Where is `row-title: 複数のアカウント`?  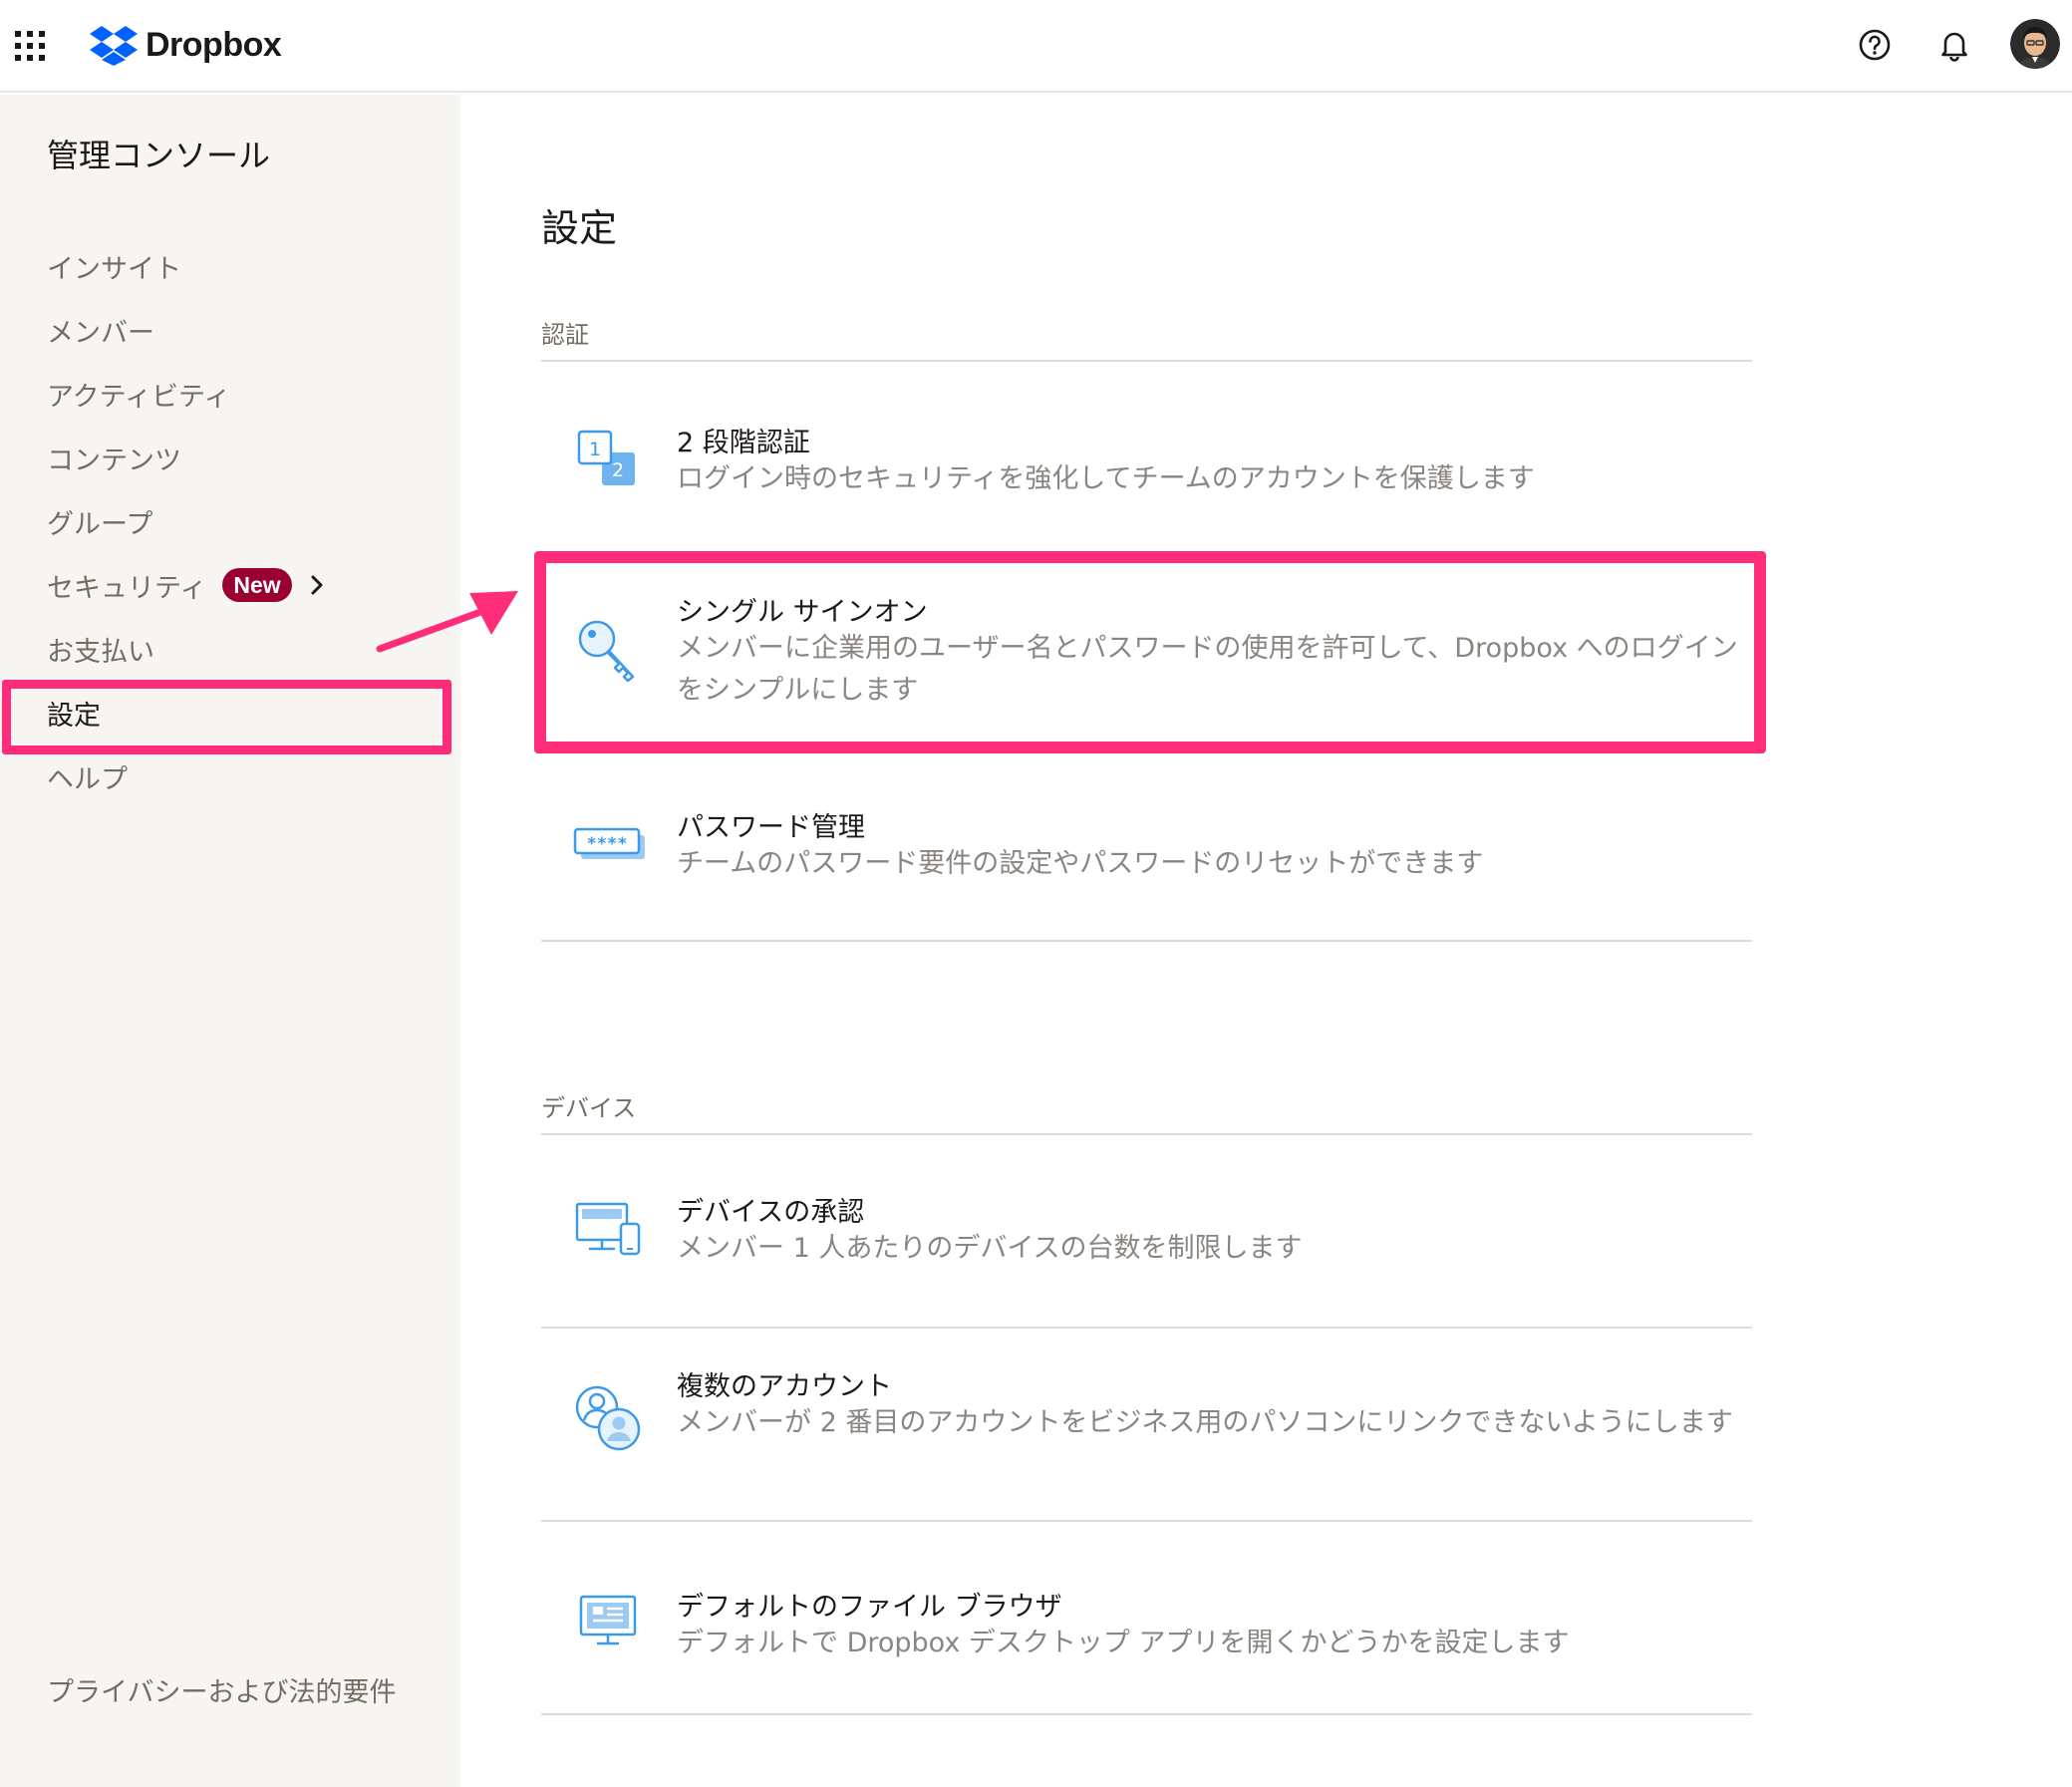
row-title: 複数のアカウント is located at coordinates (784, 1386).